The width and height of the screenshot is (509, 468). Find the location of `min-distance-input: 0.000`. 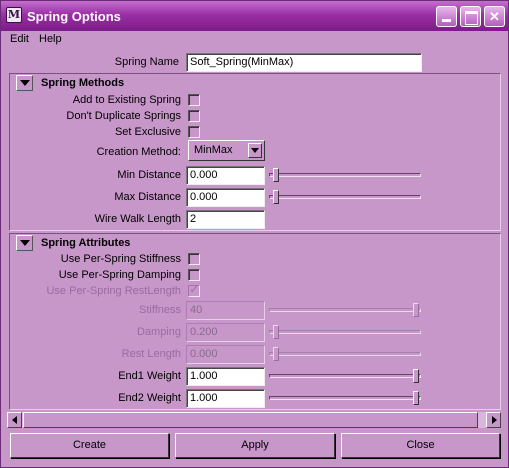

min-distance-input: 0.000 is located at coordinates (225, 175).